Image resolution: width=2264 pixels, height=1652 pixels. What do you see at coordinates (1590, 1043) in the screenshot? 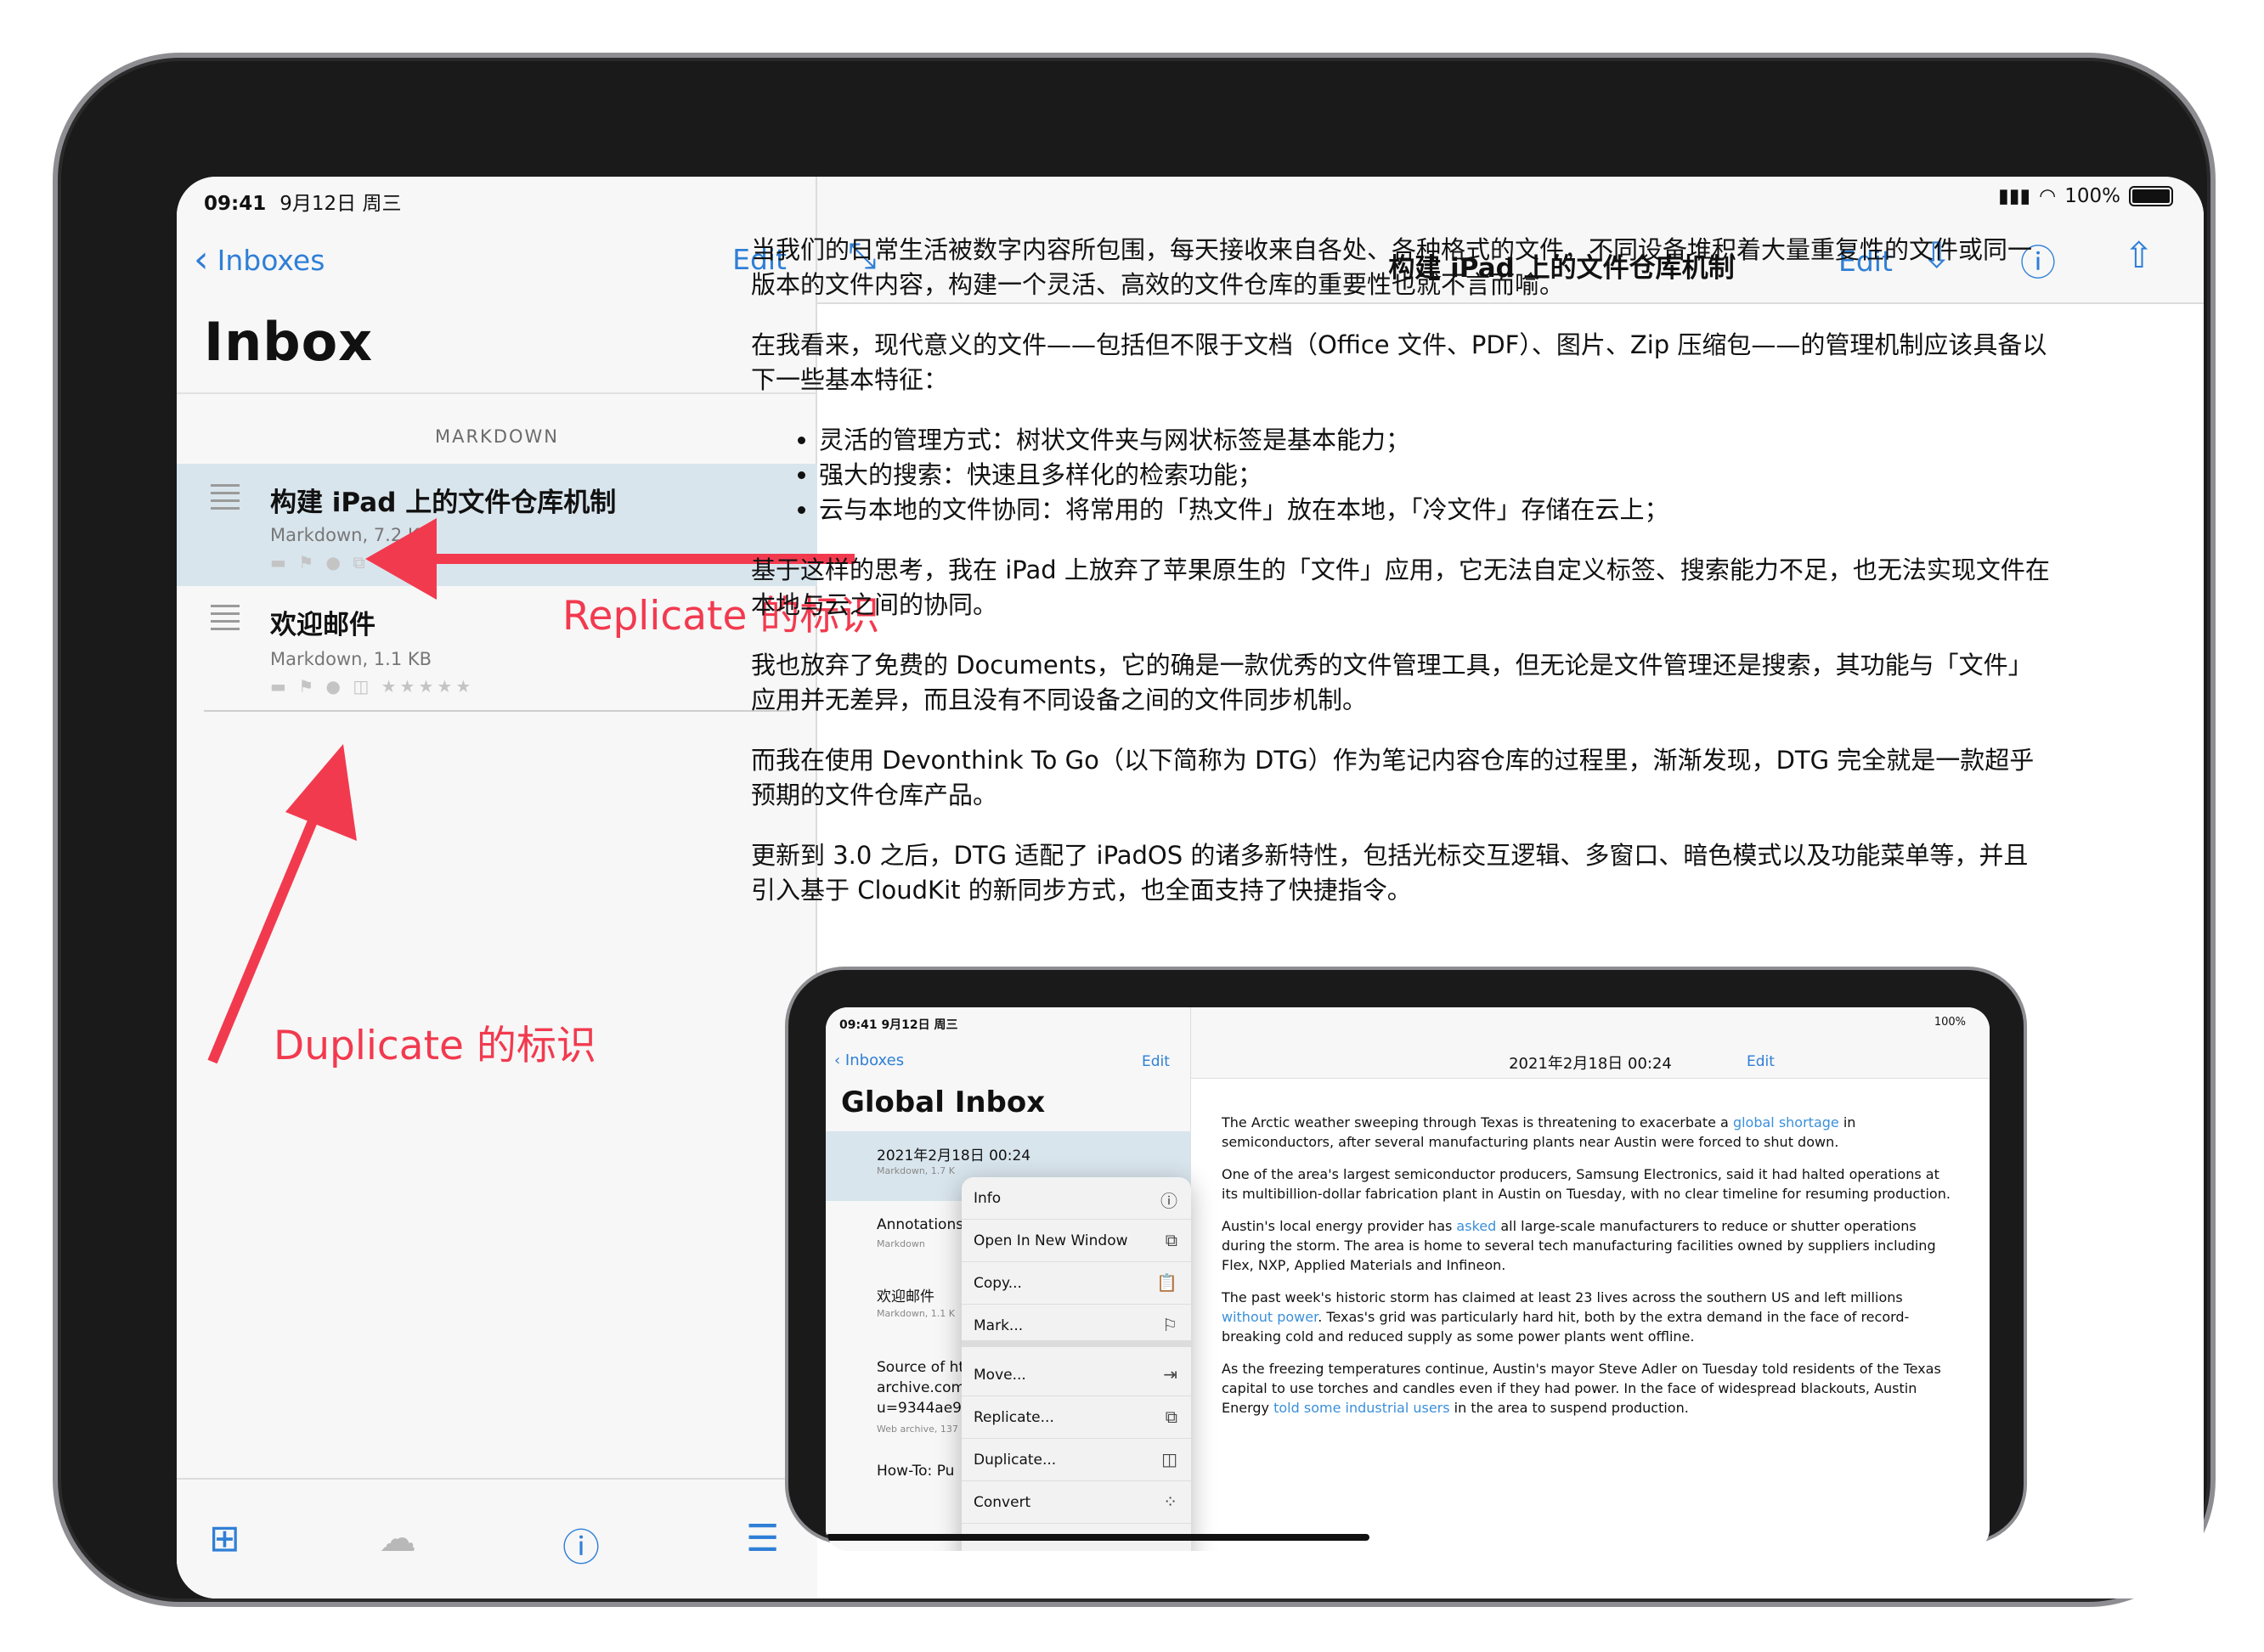
I see `embedded-navbar: 100% 2021年2月18日 00:24 Edit` at bounding box center [1590, 1043].